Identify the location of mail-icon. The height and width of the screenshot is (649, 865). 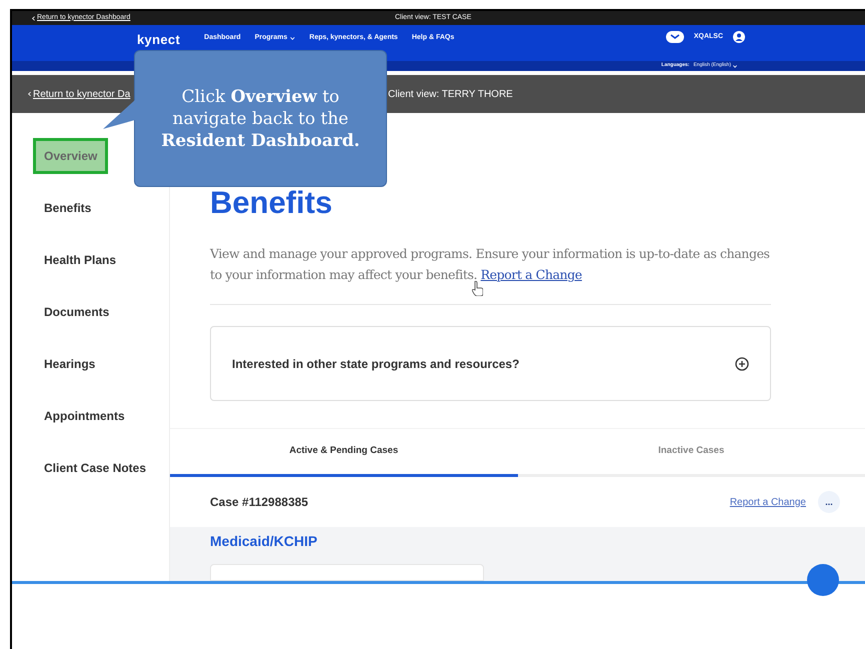
(675, 37).